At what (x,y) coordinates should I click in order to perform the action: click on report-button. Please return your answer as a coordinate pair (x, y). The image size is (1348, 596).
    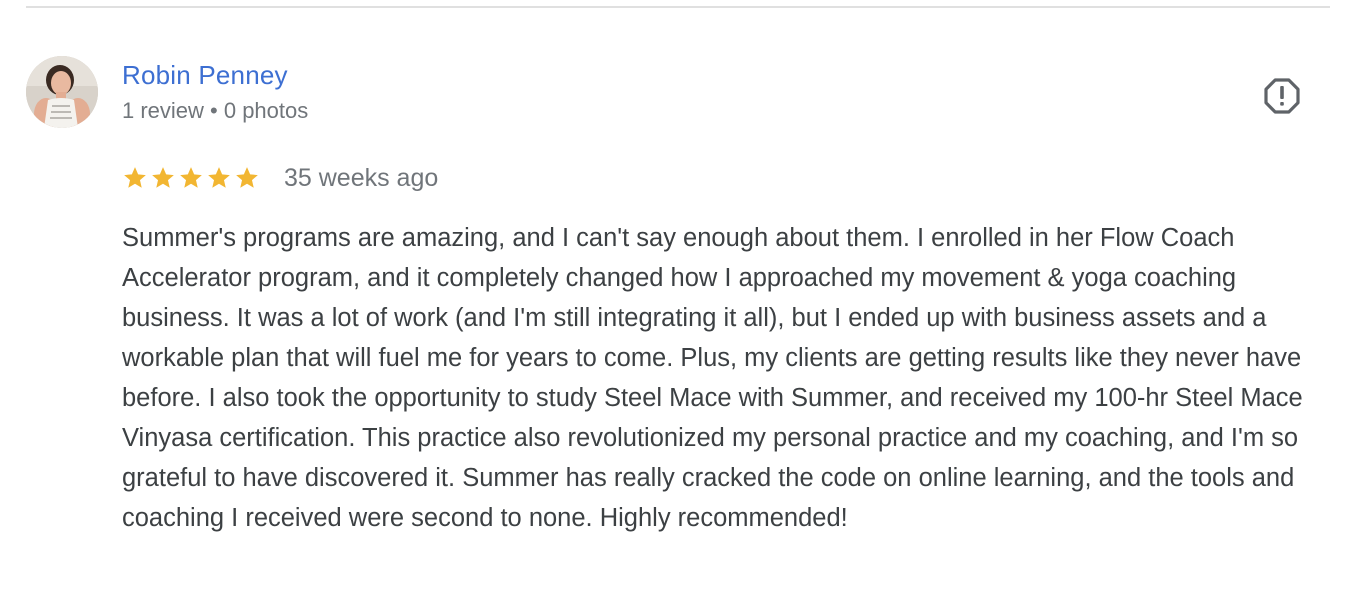
    Looking at the image, I should click on (1282, 96).